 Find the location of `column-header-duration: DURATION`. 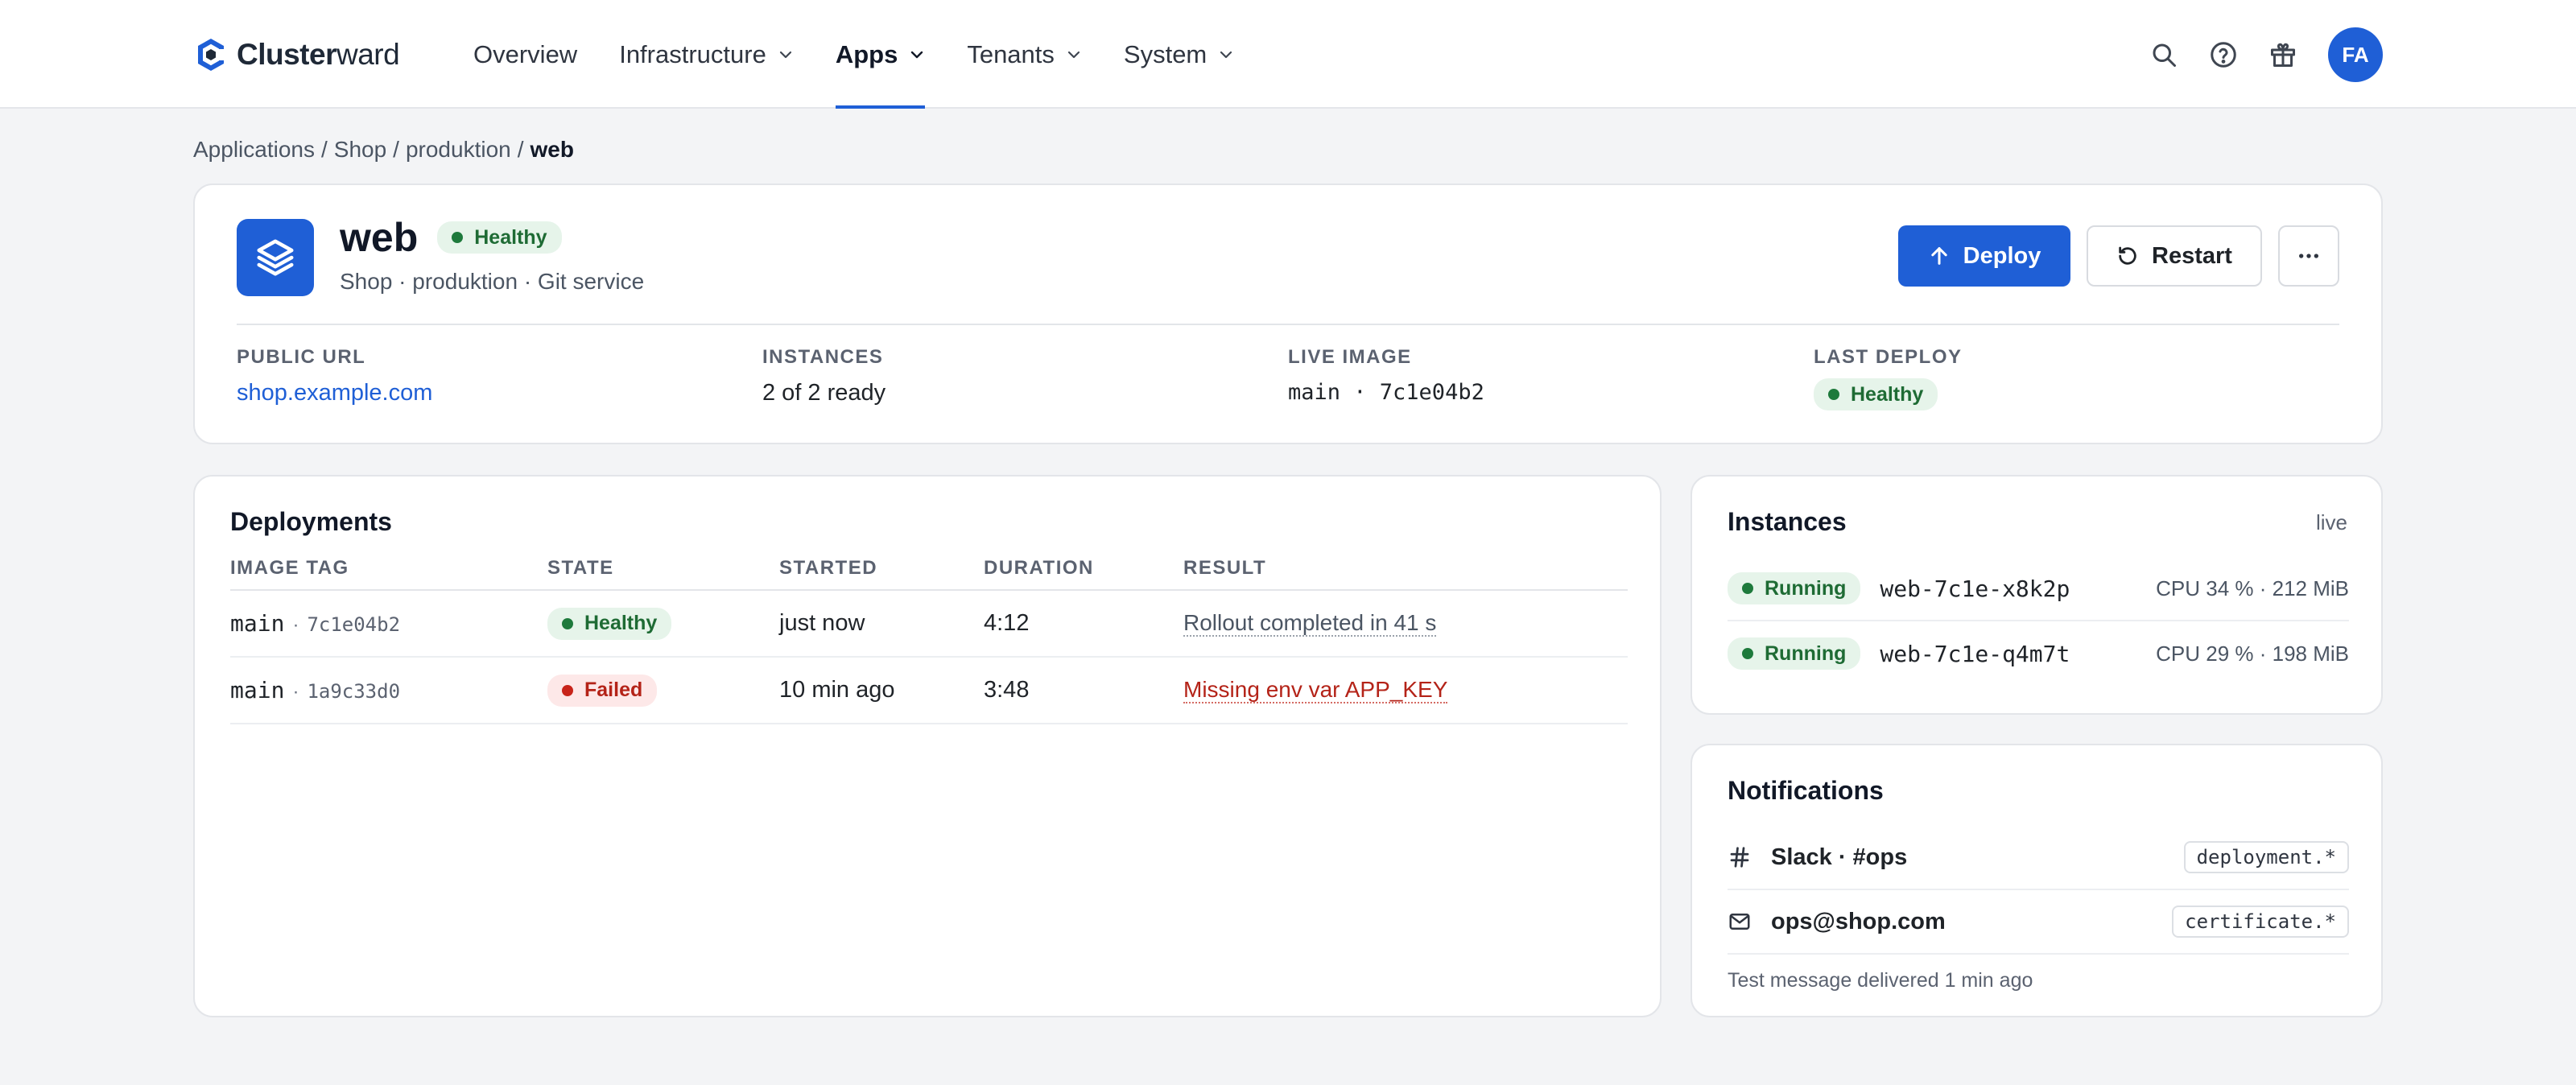

column-header-duration: DURATION is located at coordinates (1039, 568).